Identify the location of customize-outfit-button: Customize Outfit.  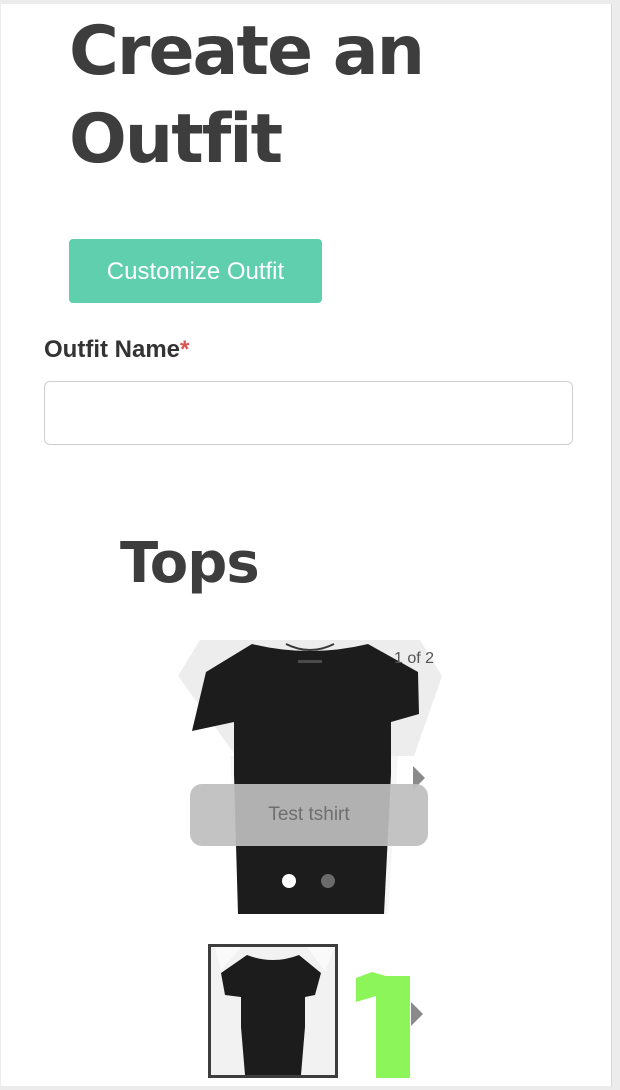
(195, 271).